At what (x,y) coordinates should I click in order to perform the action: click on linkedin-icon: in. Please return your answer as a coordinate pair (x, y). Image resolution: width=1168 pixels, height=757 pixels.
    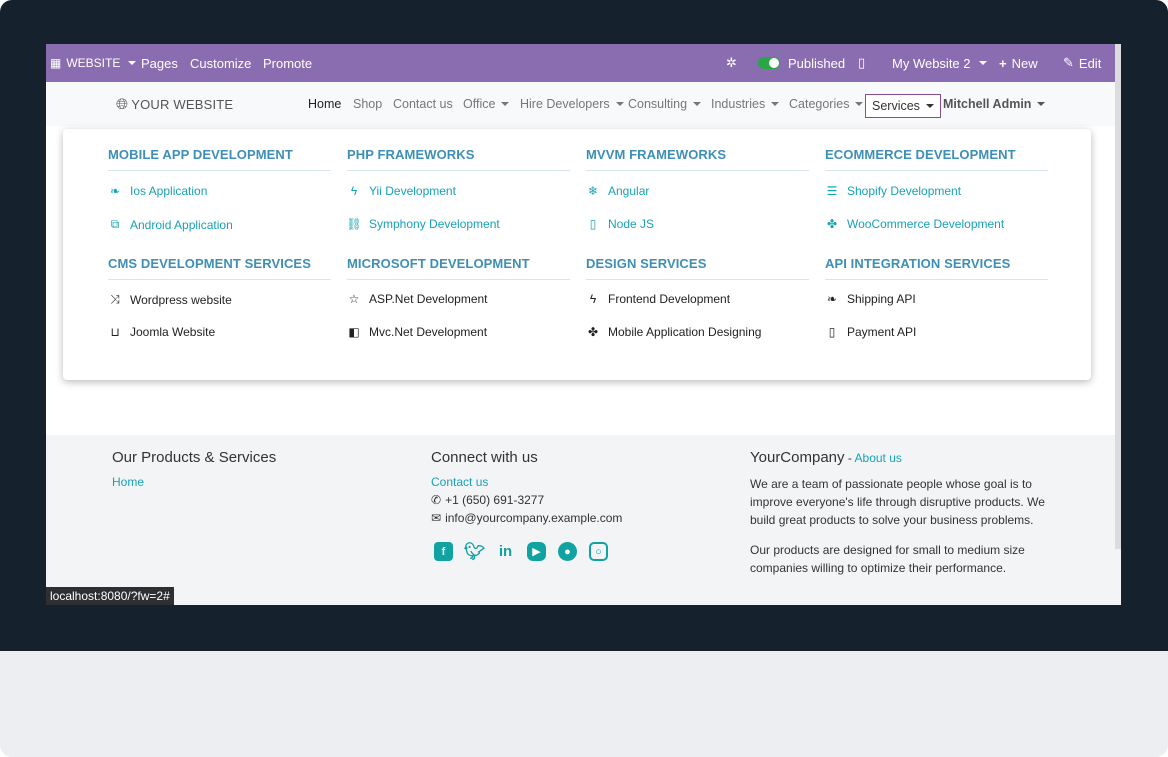
    Looking at the image, I should click on (505, 551).